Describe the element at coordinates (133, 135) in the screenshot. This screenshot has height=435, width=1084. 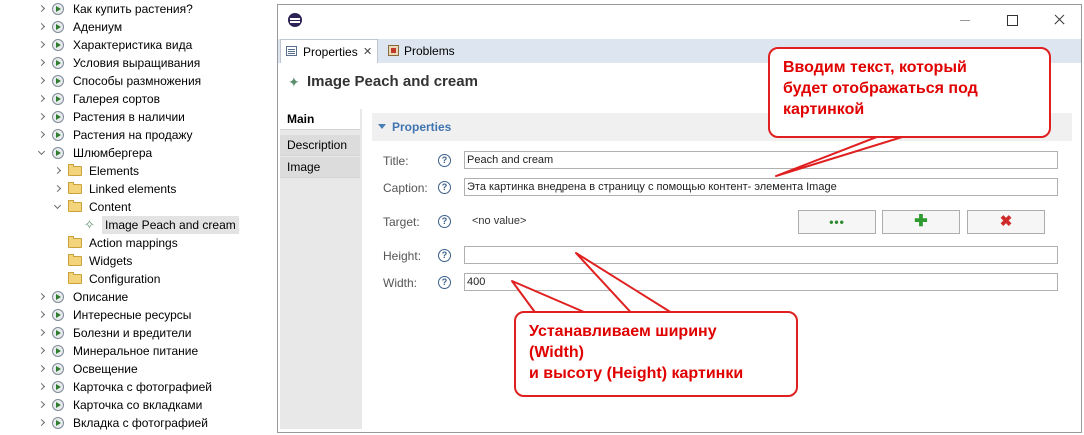
I see `tree-item-label: Растения на продажу` at that location.